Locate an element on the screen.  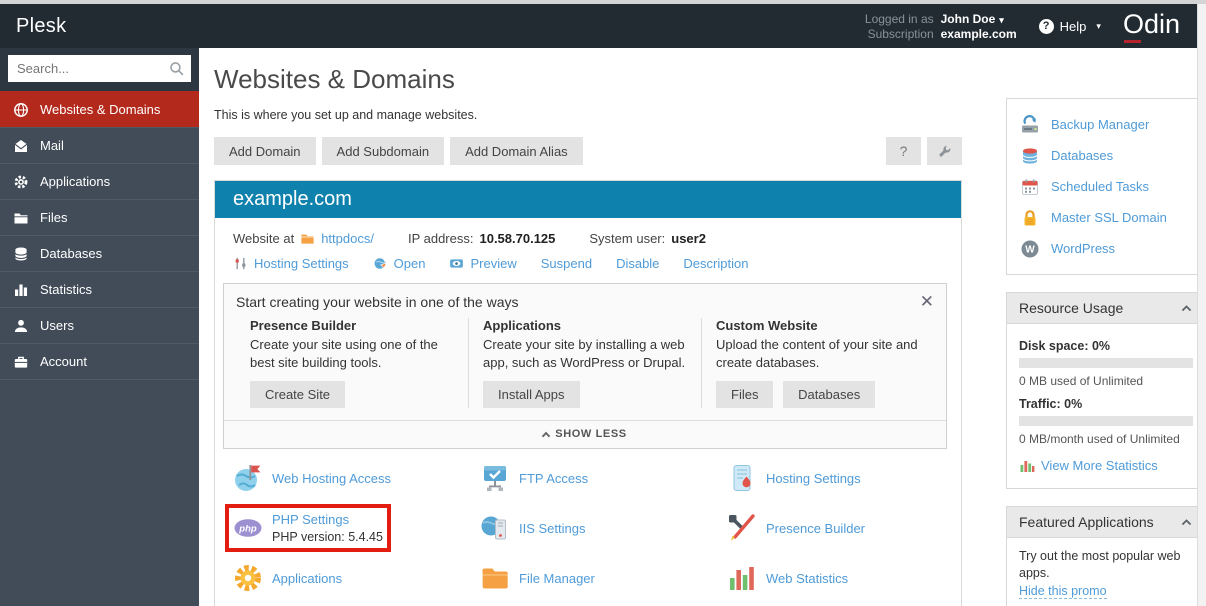
preview-link: Preview is located at coordinates (483, 263).